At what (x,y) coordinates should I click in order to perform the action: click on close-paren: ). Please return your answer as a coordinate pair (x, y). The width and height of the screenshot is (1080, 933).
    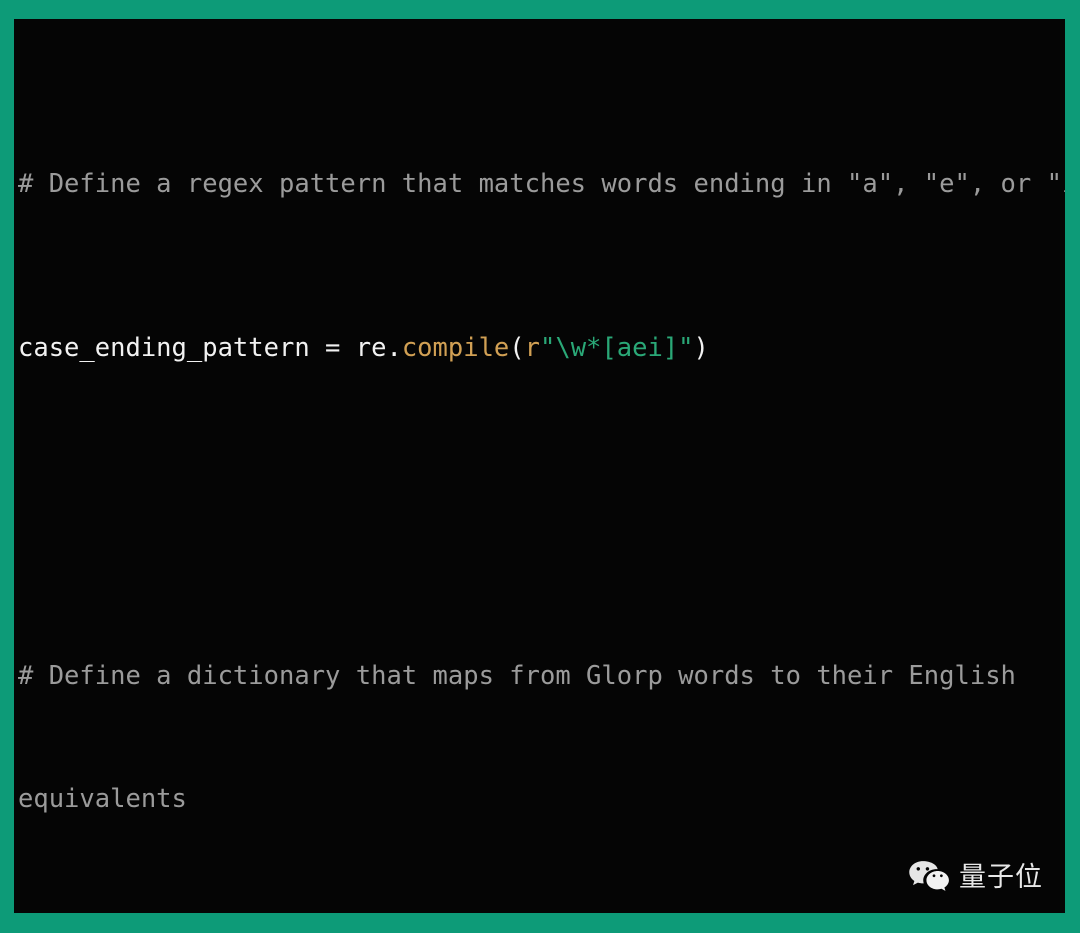
    Looking at the image, I should click on (701, 348).